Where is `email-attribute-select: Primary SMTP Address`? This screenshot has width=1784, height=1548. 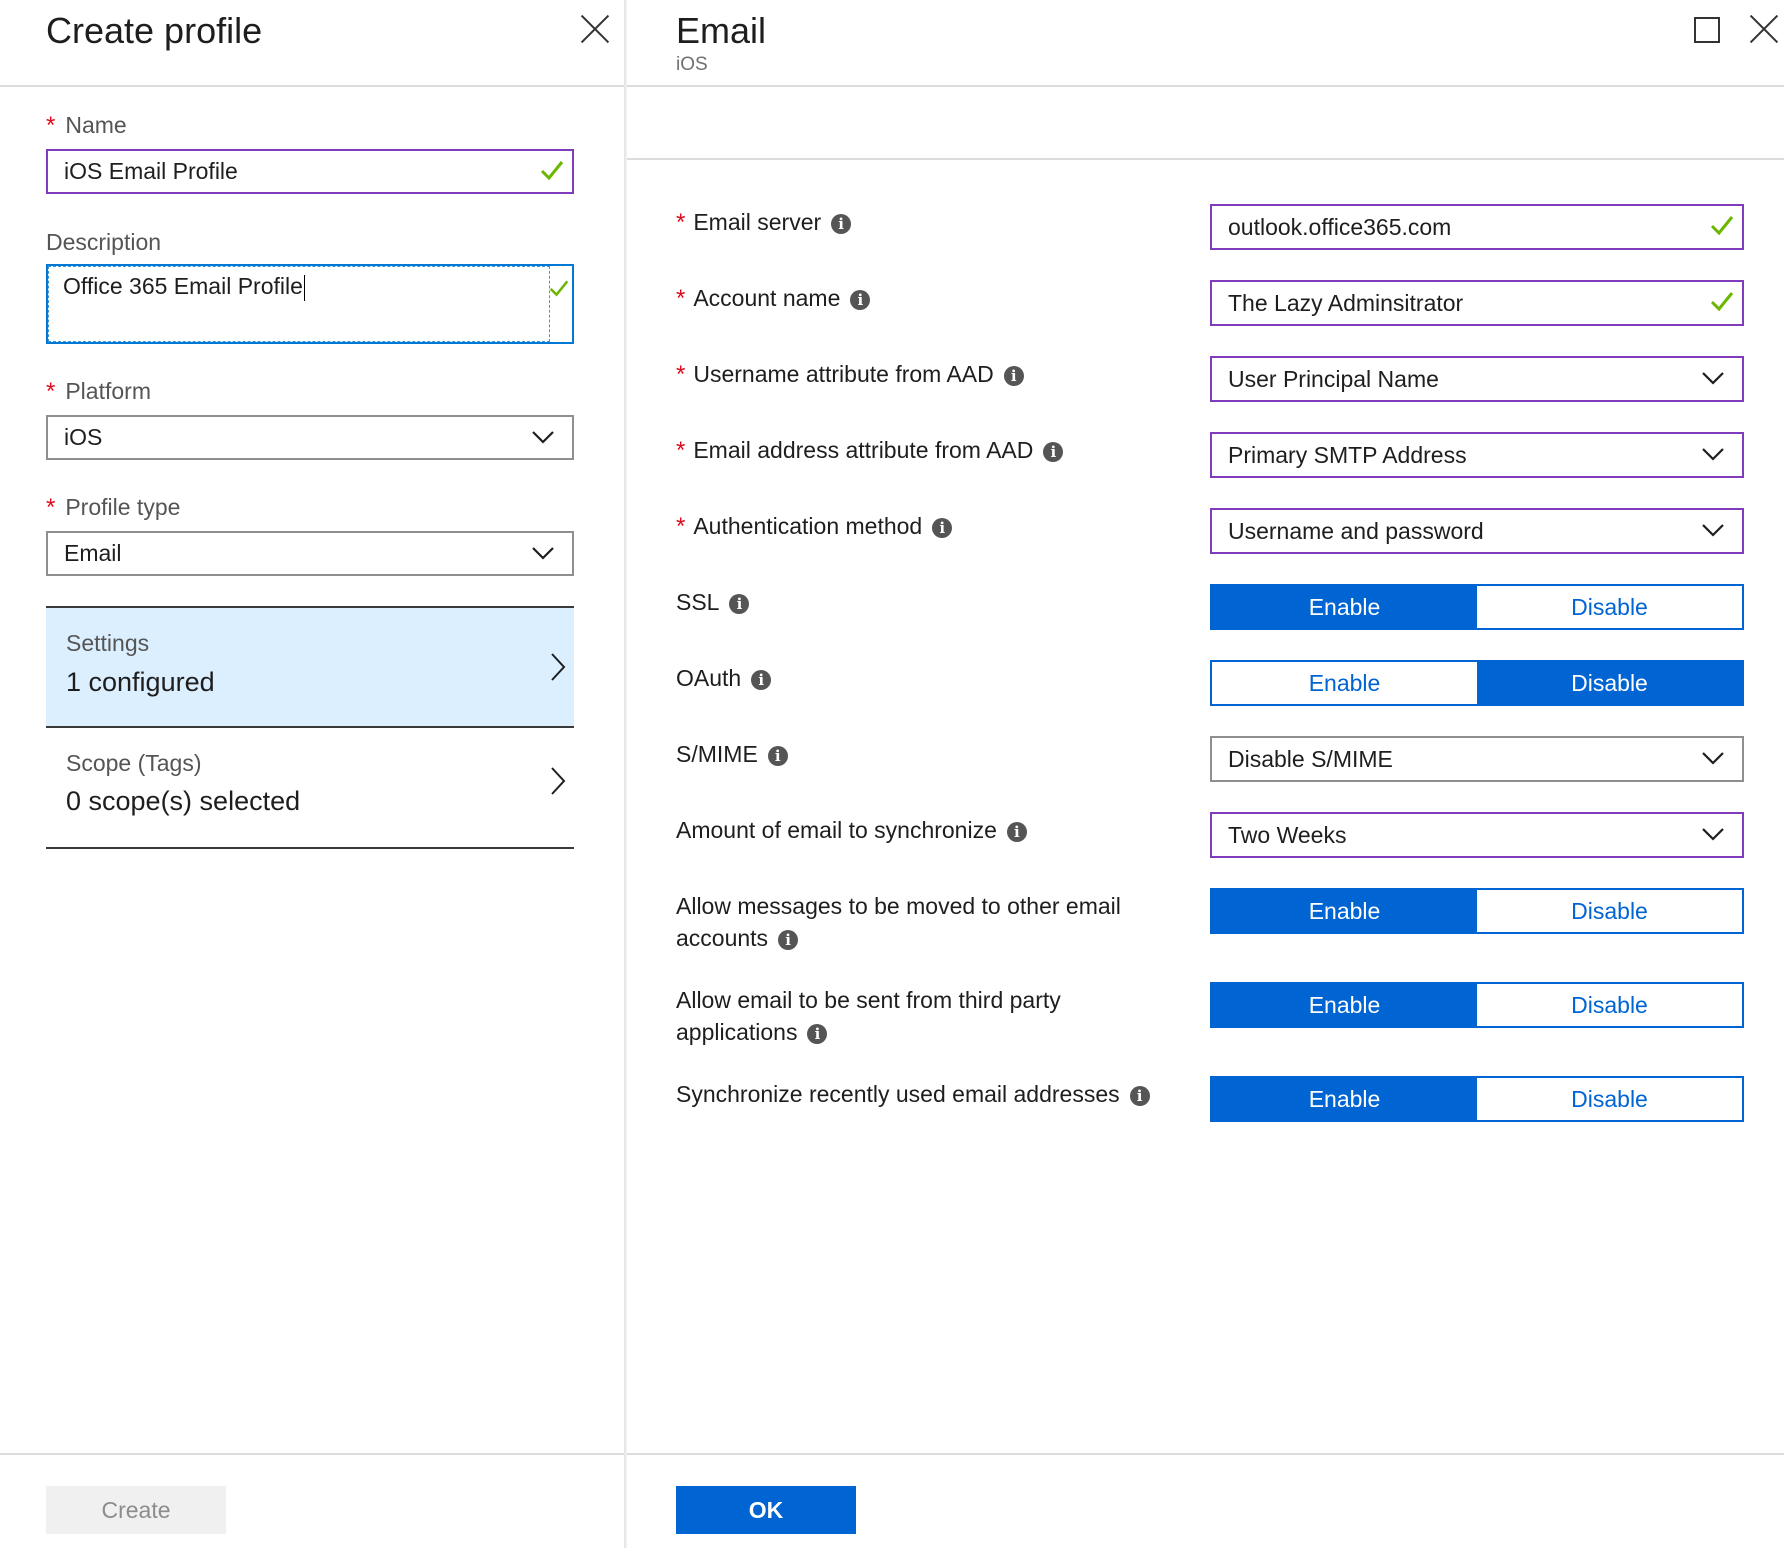
email-attribute-select: Primary SMTP Address is located at coordinates (1477, 455).